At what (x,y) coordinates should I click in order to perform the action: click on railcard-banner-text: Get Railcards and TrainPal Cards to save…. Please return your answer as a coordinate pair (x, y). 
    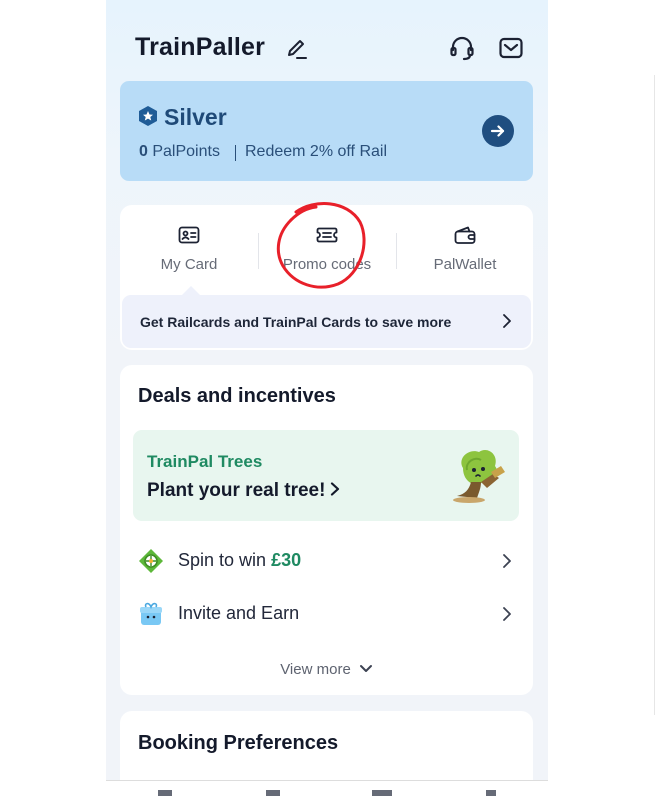
    Looking at the image, I should click on (296, 322).